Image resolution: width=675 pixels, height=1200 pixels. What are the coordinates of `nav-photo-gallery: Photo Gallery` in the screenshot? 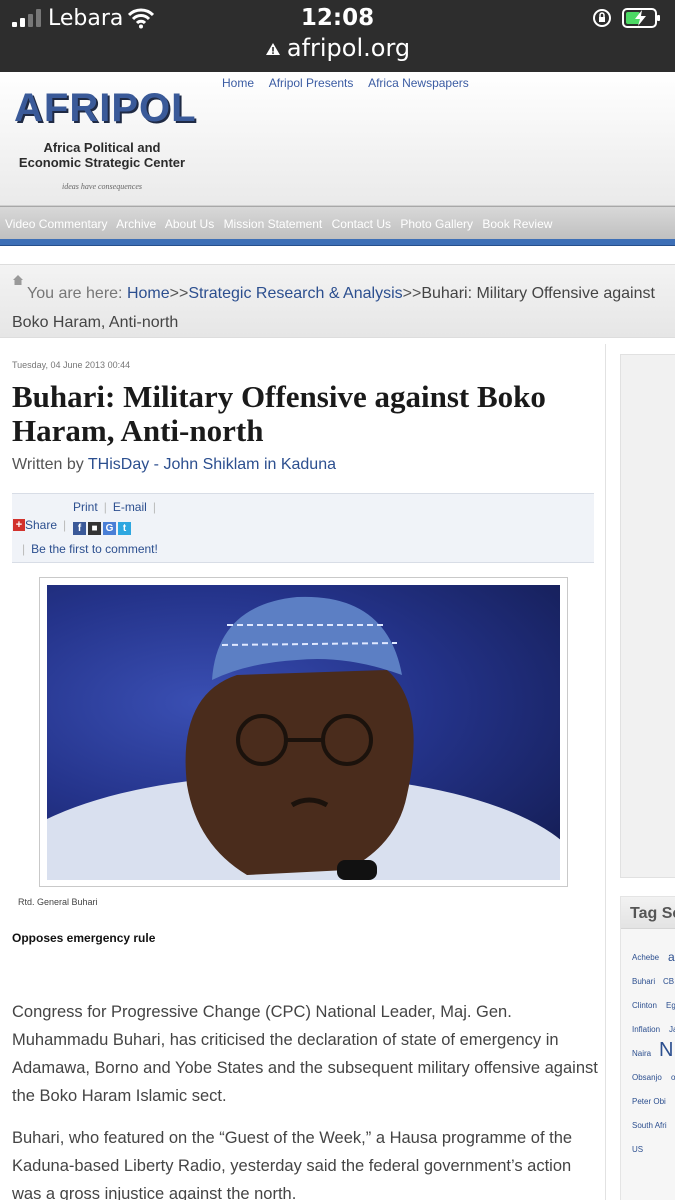 It's located at (436, 224).